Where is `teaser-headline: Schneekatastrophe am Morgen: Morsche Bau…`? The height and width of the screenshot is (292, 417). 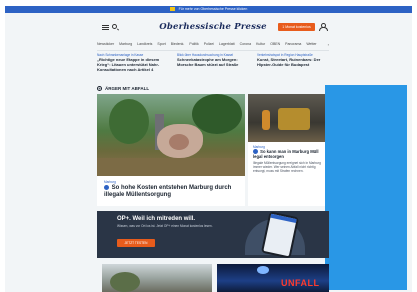
teaser-headline: Schneekatastrophe am Morgen: Morsche Bau… is located at coordinates (208, 62).